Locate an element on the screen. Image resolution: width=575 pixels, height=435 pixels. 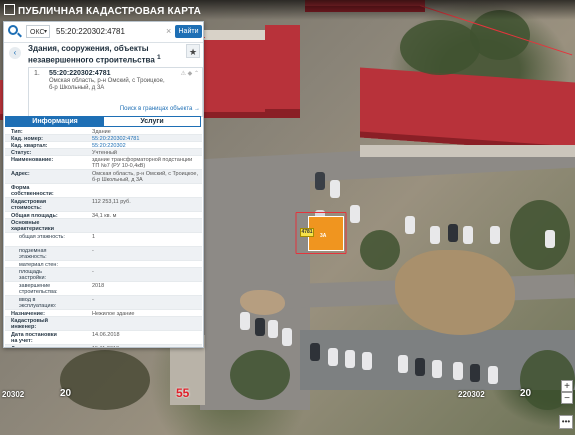
result-cadastral-id: 55:20:220302:4781 is located at coordinates (80, 73).